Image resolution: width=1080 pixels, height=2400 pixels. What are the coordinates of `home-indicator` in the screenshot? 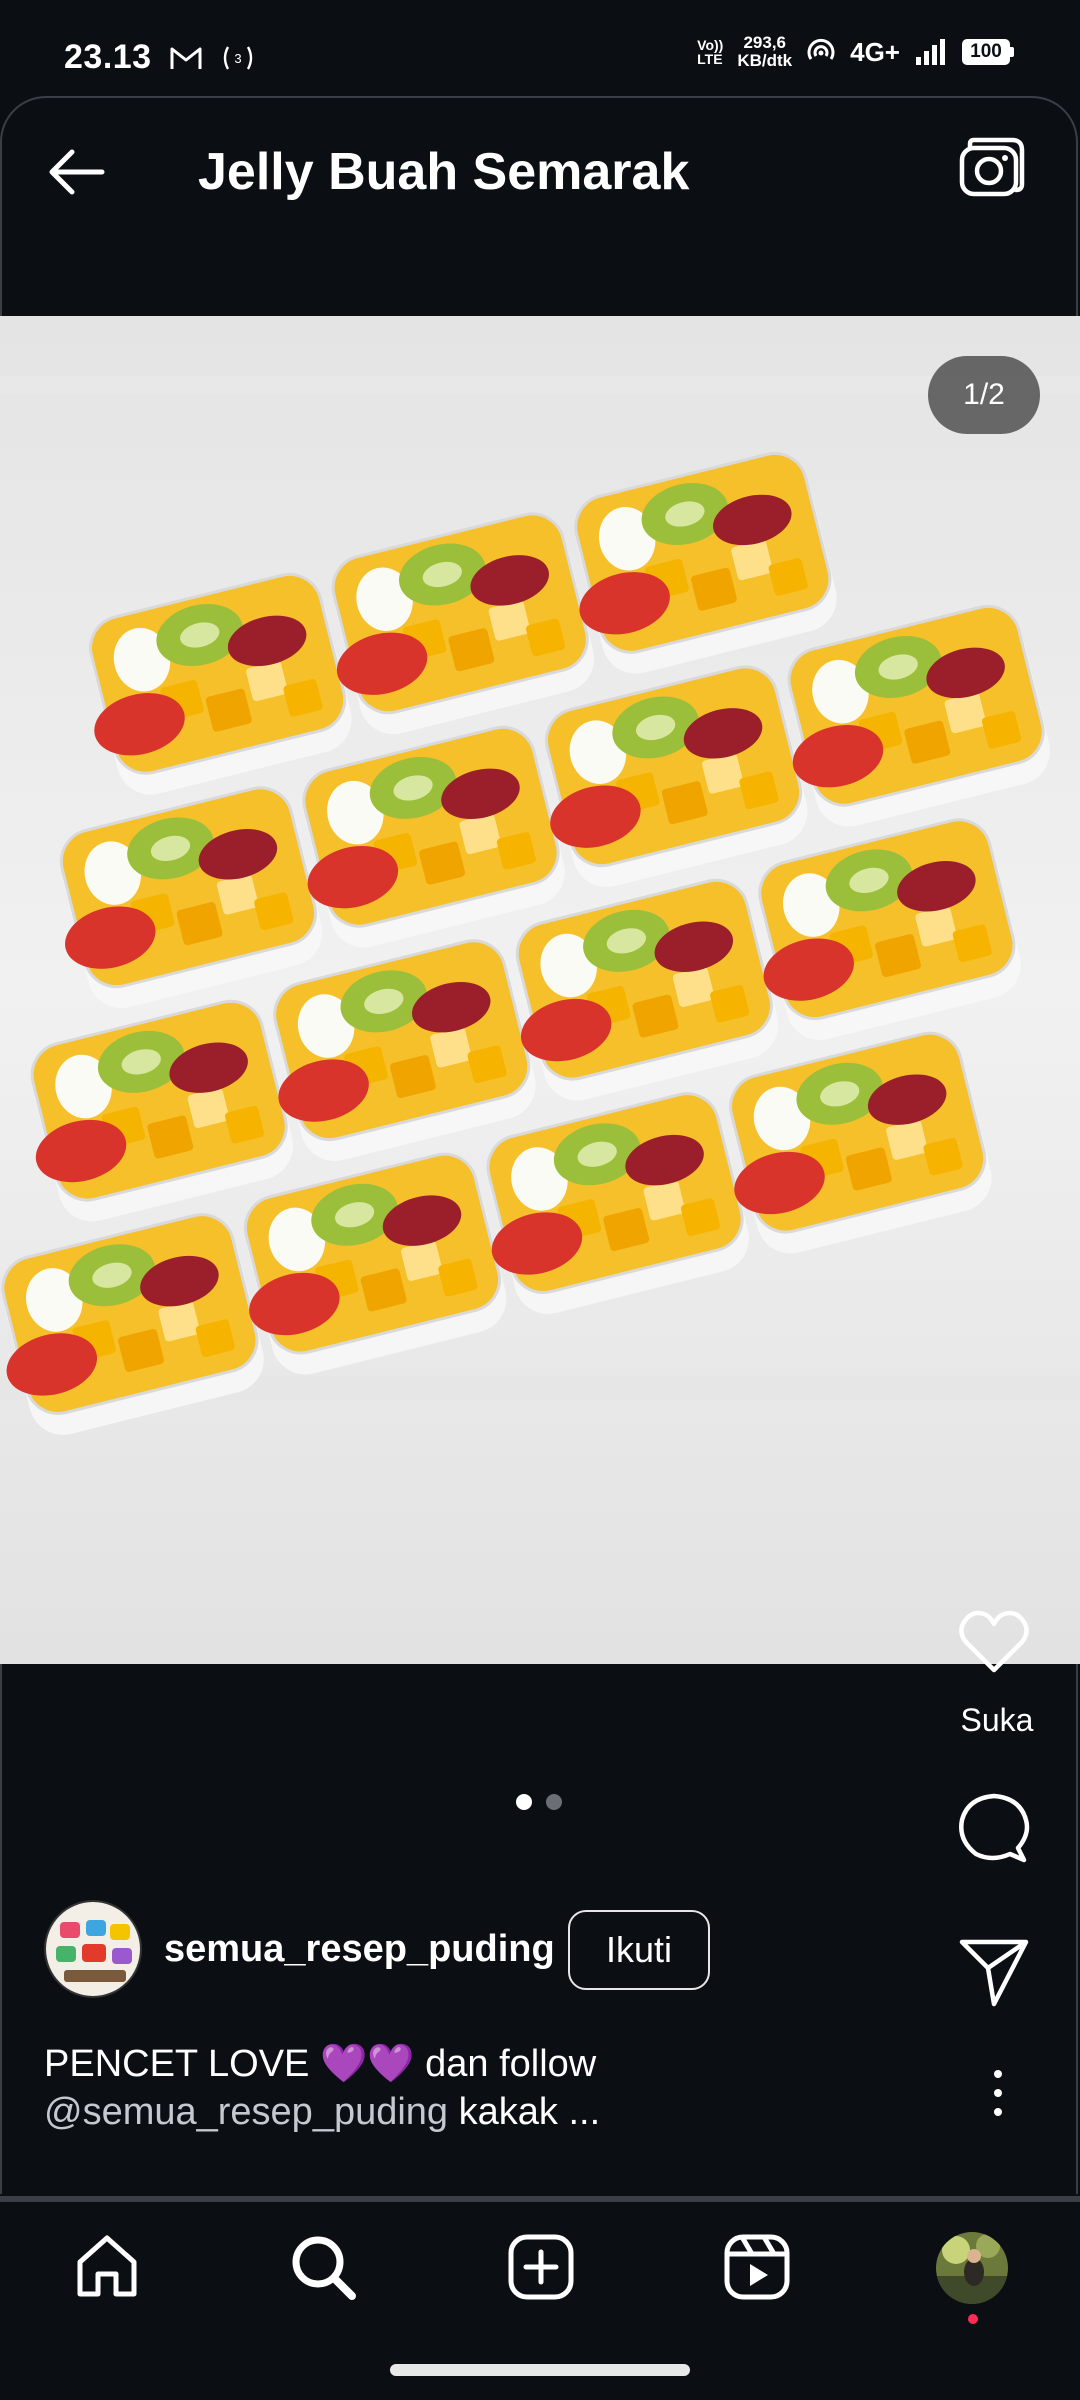 It's located at (540, 2370).